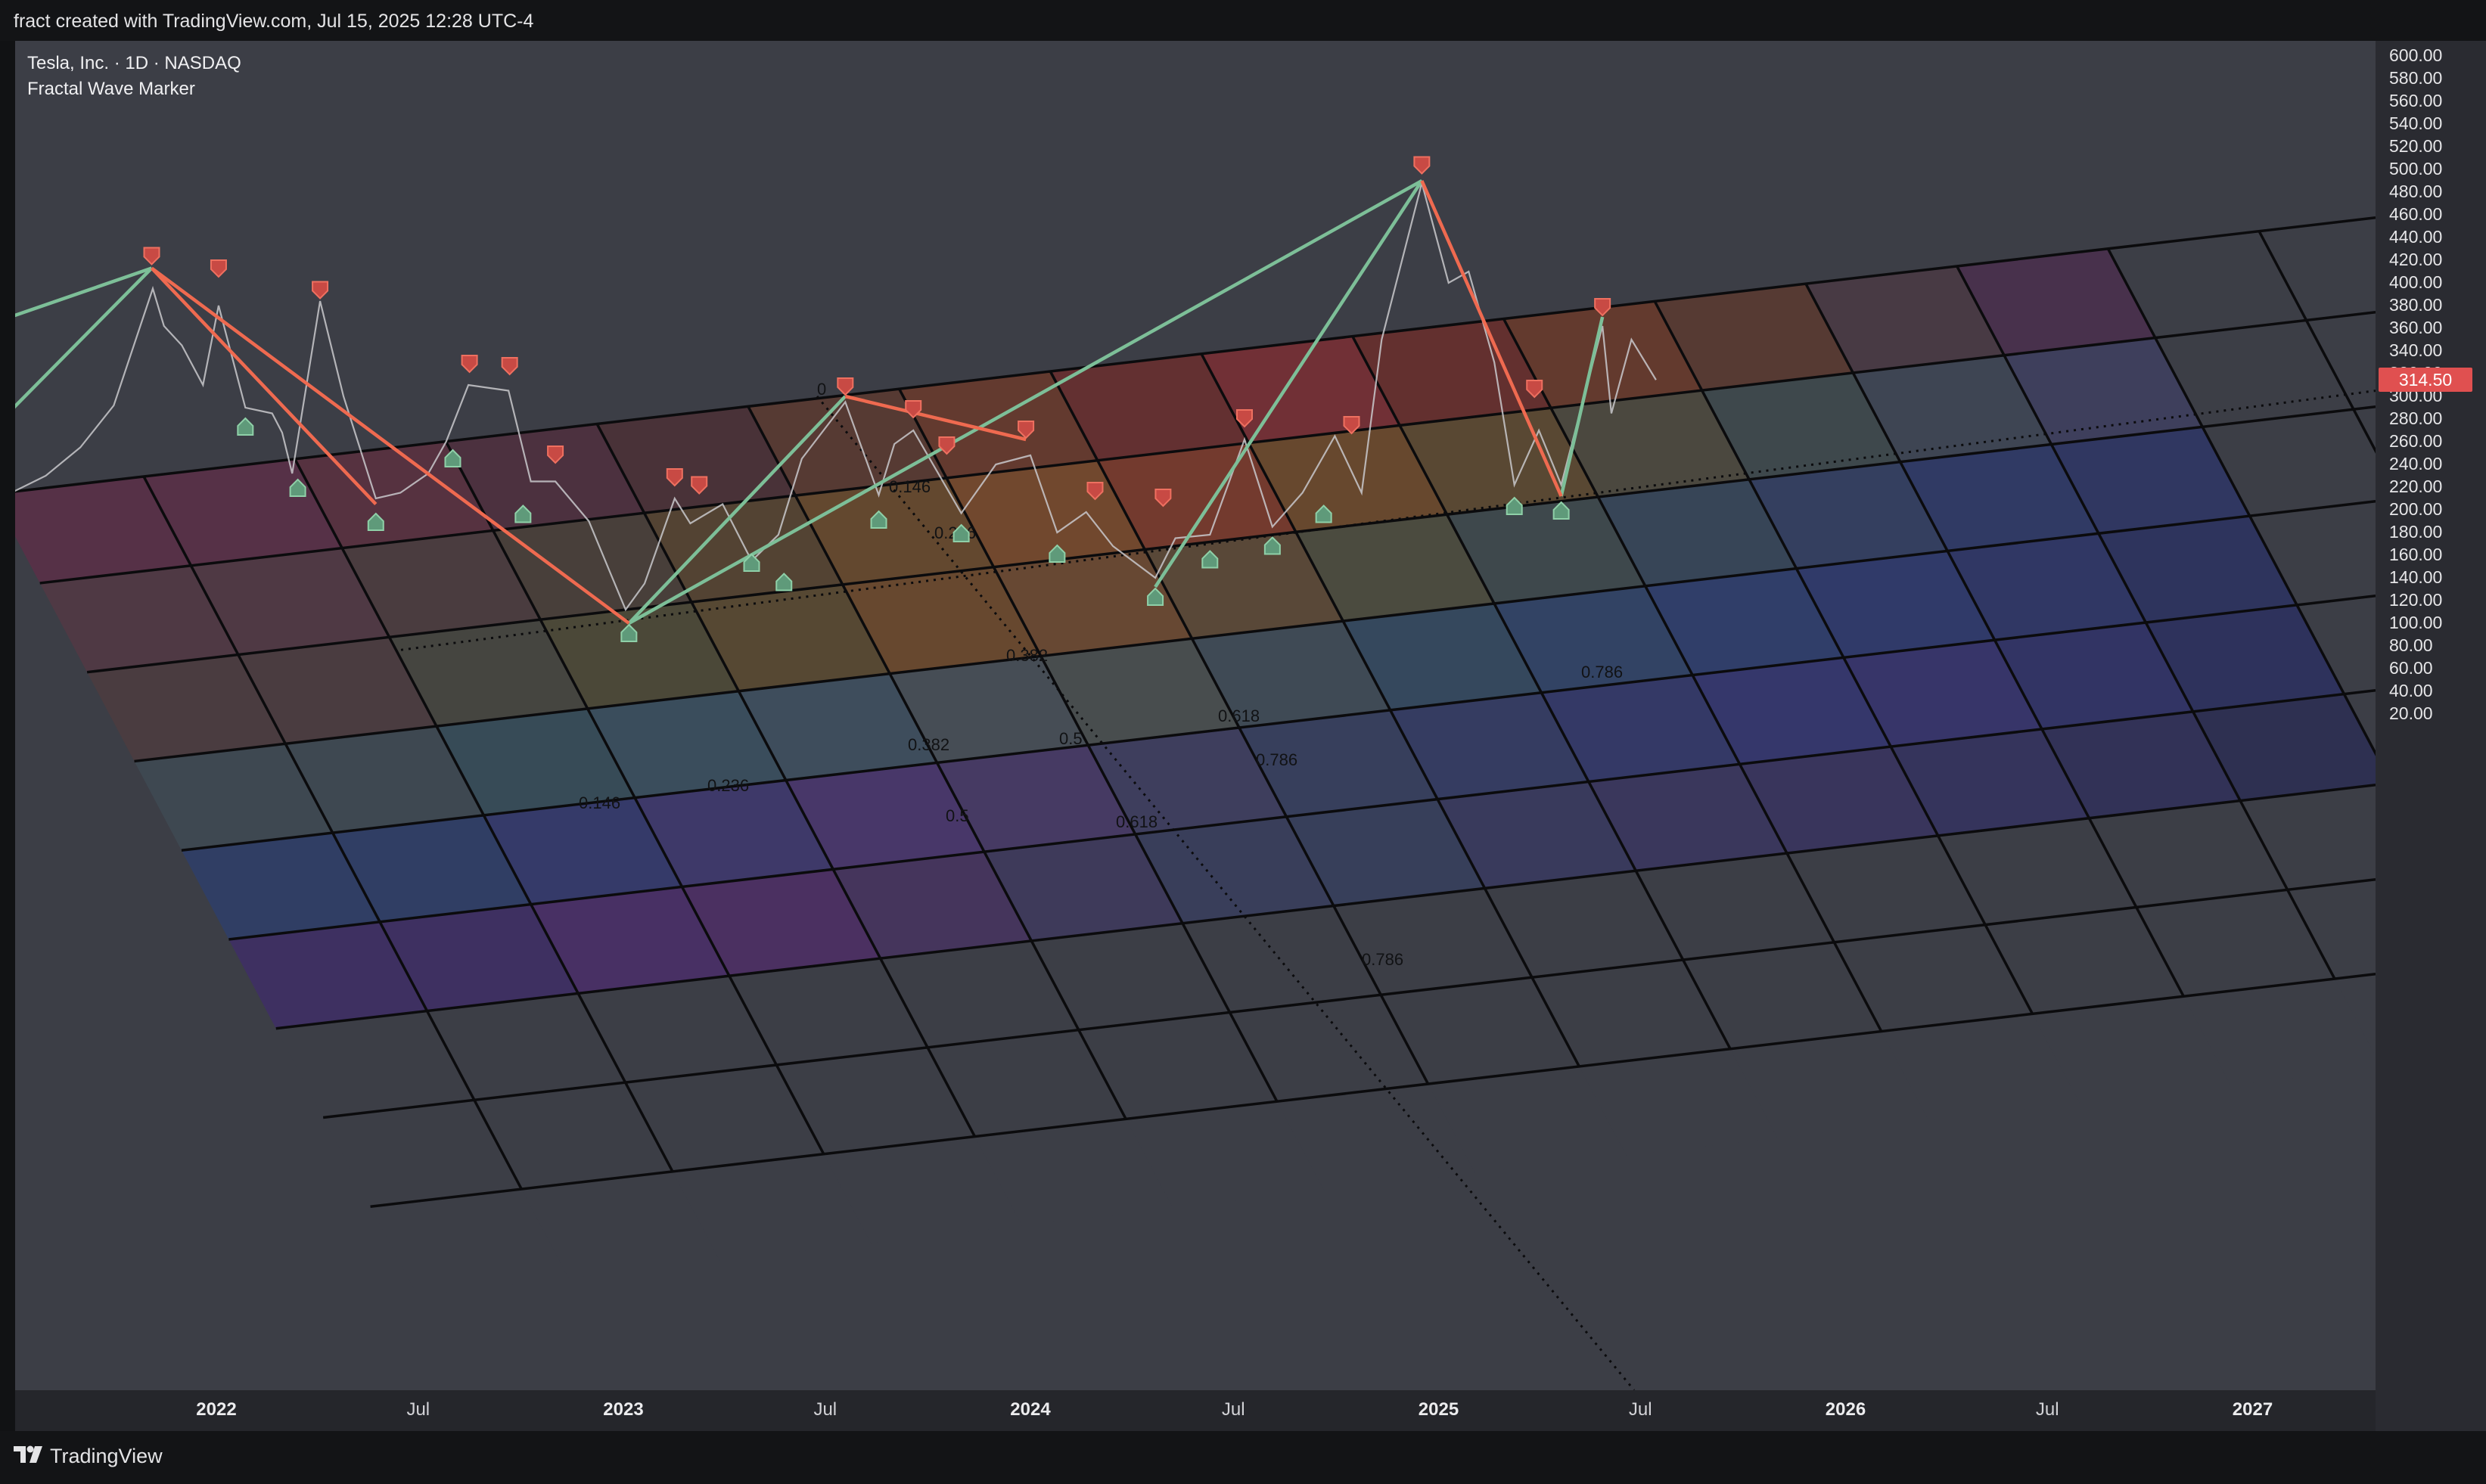  What do you see at coordinates (2425, 380) in the screenshot?
I see `current-price-badge: 314.50` at bounding box center [2425, 380].